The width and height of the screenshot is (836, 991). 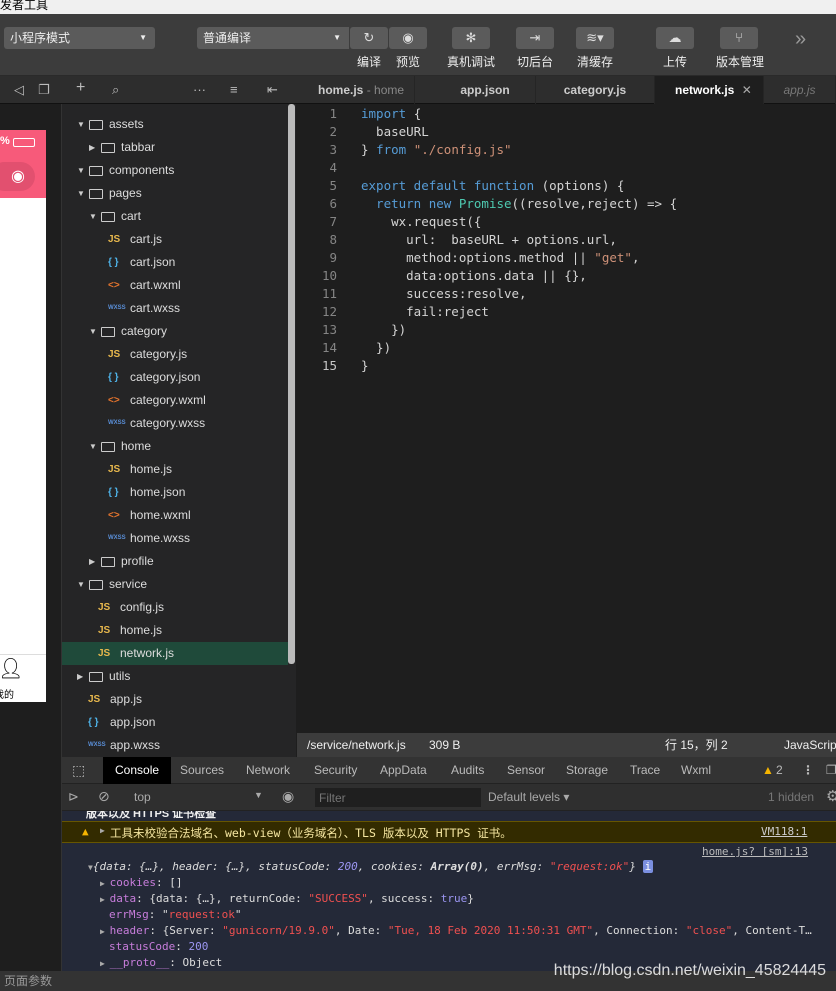 What do you see at coordinates (175, 354) in the screenshot?
I see `tree-item: JS category.js` at bounding box center [175, 354].